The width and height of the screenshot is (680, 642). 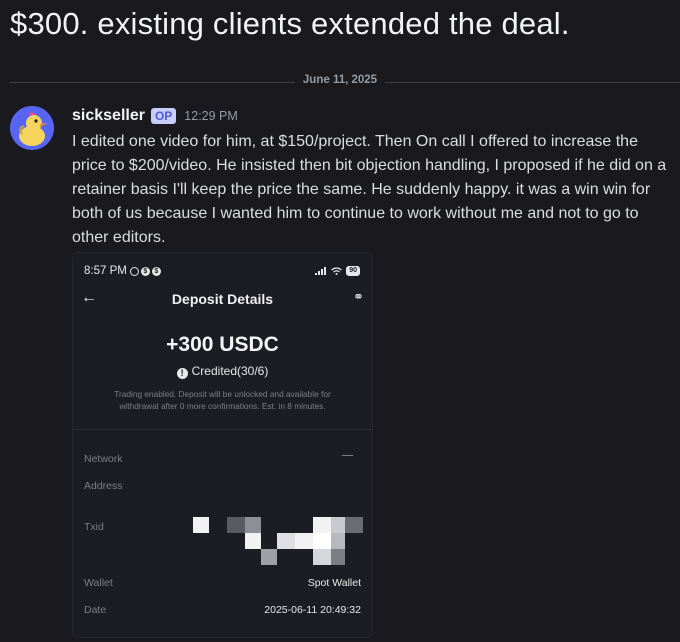 I want to click on phone-status-bar: 8:57 PM $ $ 90, so click(x=222, y=271).